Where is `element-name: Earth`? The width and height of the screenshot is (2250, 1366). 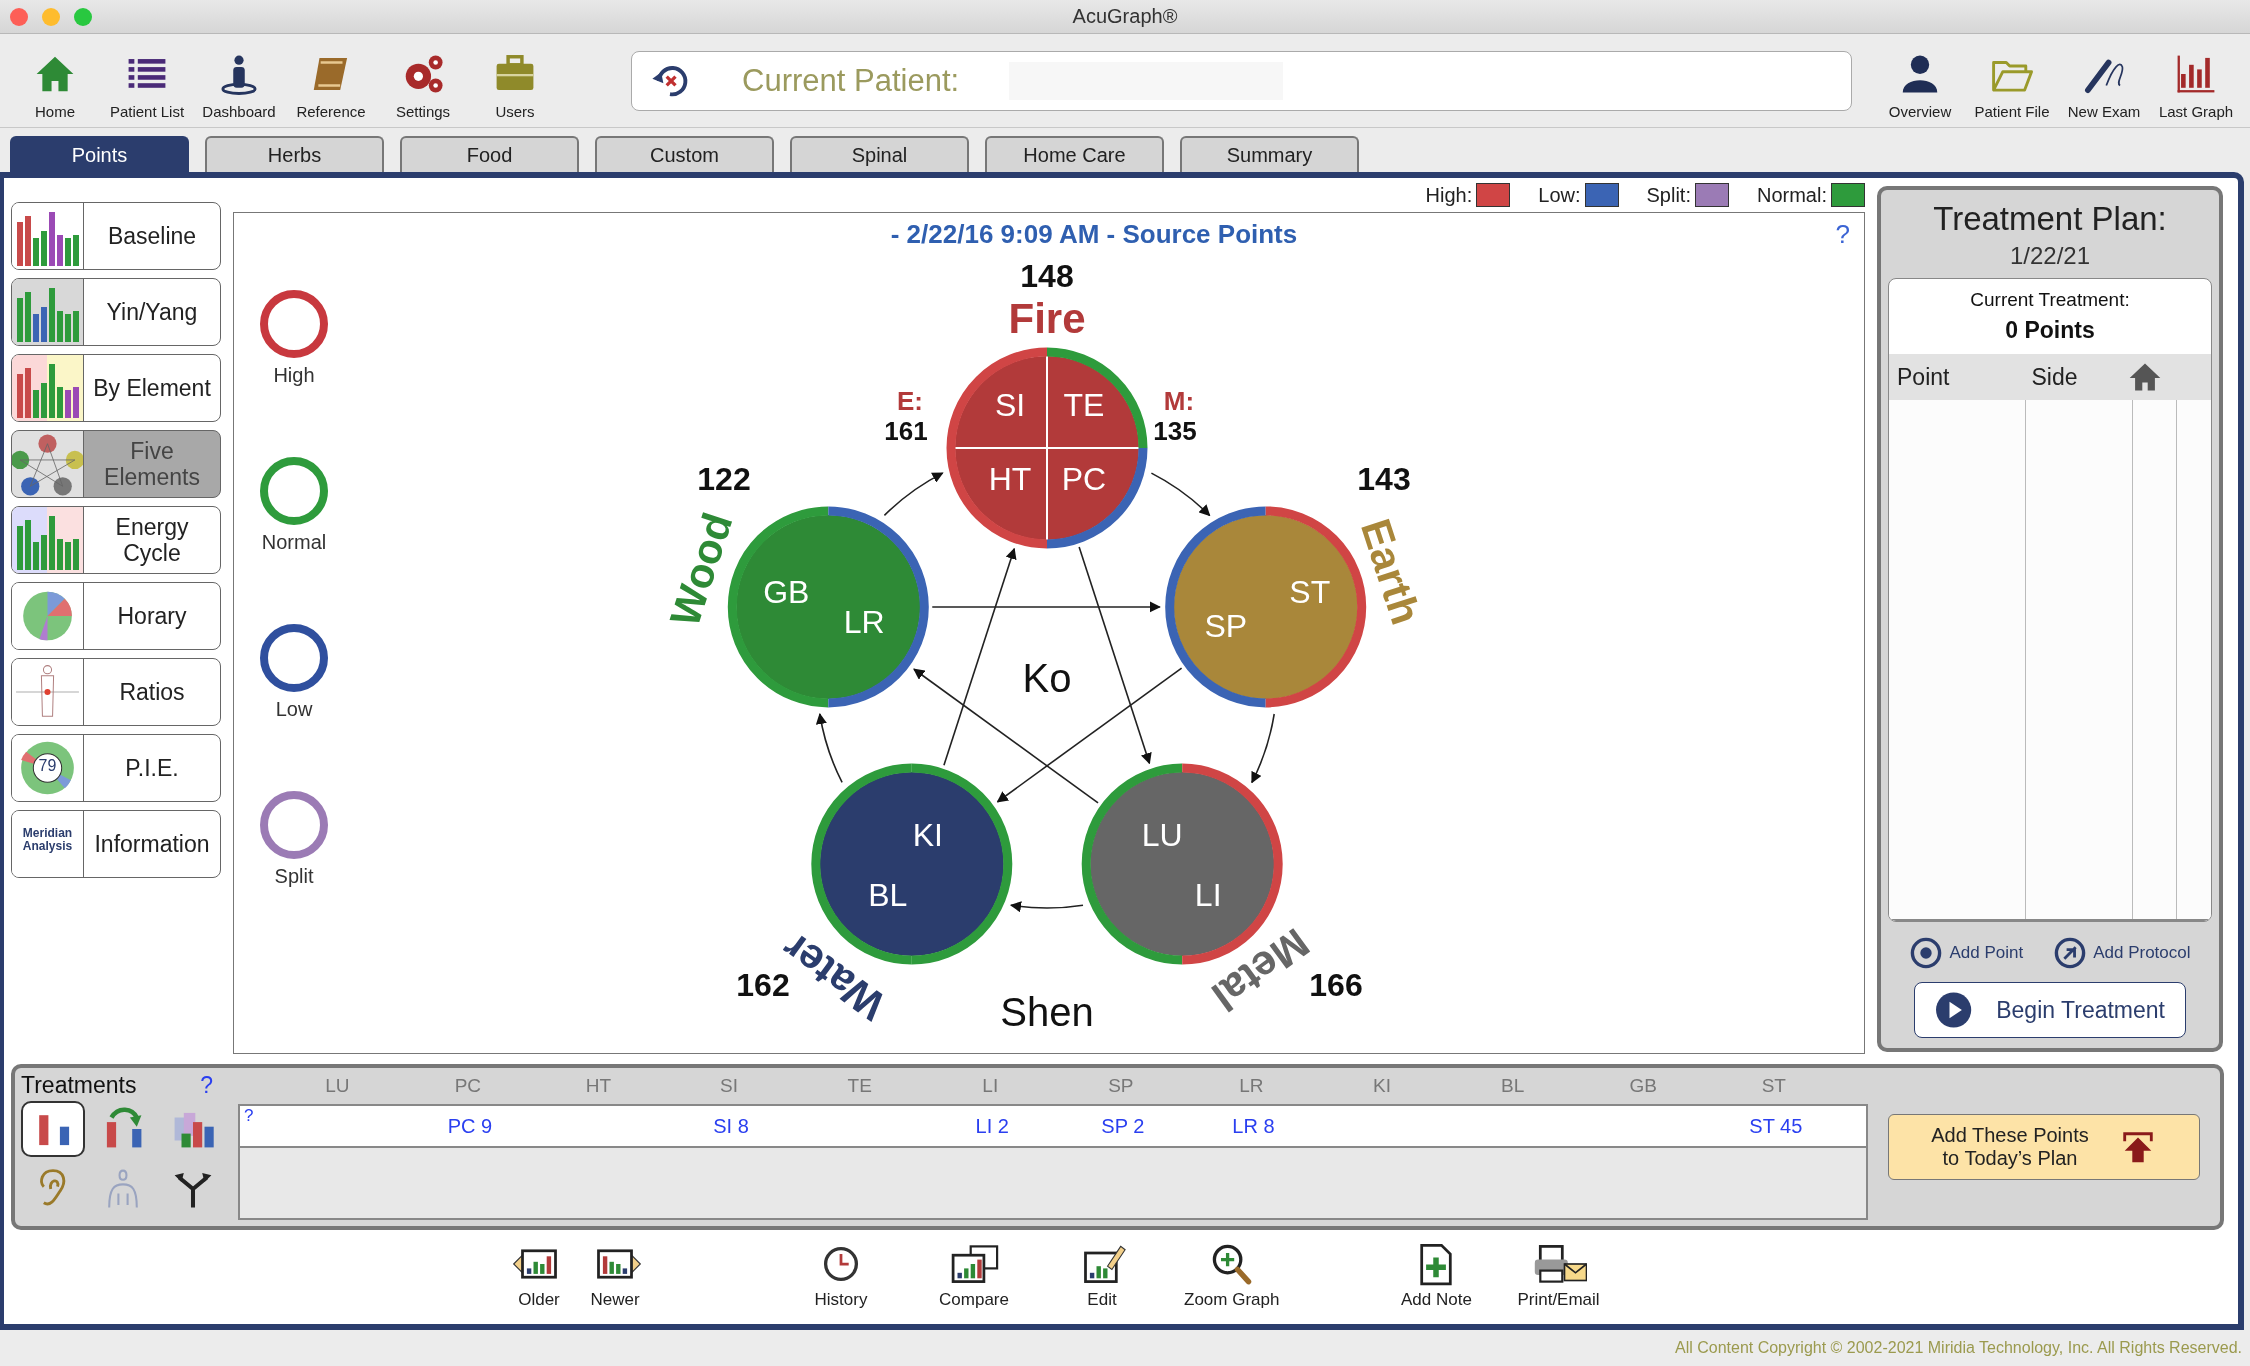 element-name: Earth is located at coordinates (1390, 571).